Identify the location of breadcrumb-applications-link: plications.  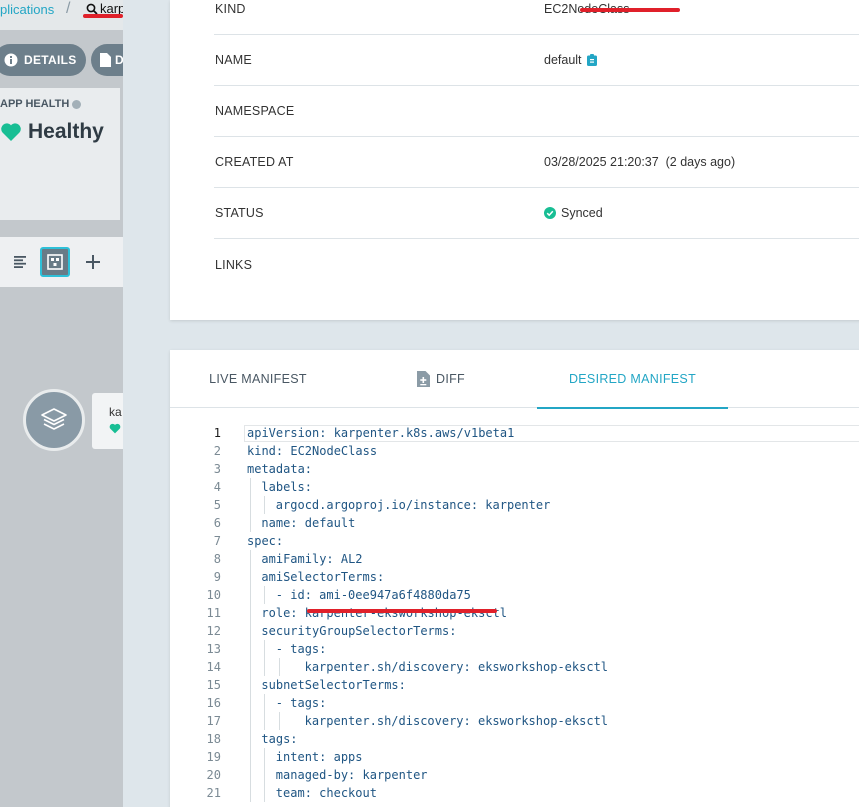
(27, 9).